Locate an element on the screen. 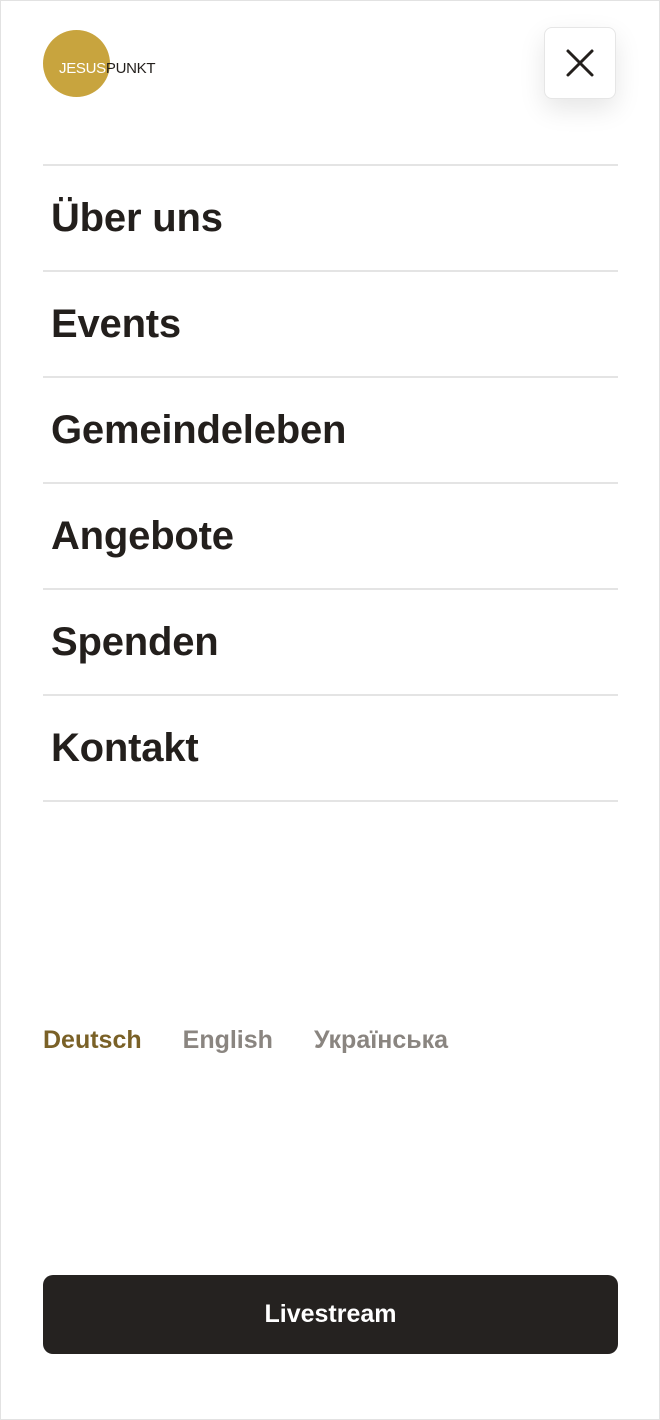 Image resolution: width=660 pixels, height=1420 pixels. nav-item-gemeindeleben: Gemeindeleben is located at coordinates (330, 431).